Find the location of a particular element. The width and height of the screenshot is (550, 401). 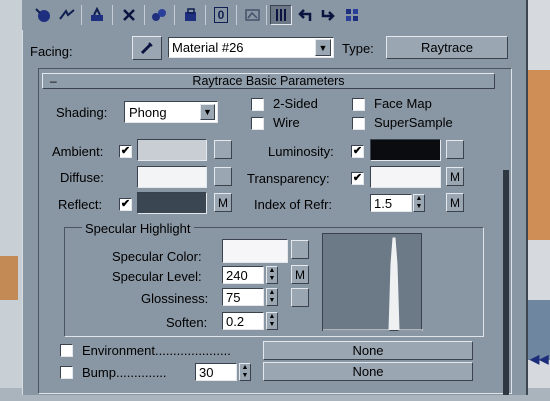

transparency-checkbox: ✔ is located at coordinates (357, 178).